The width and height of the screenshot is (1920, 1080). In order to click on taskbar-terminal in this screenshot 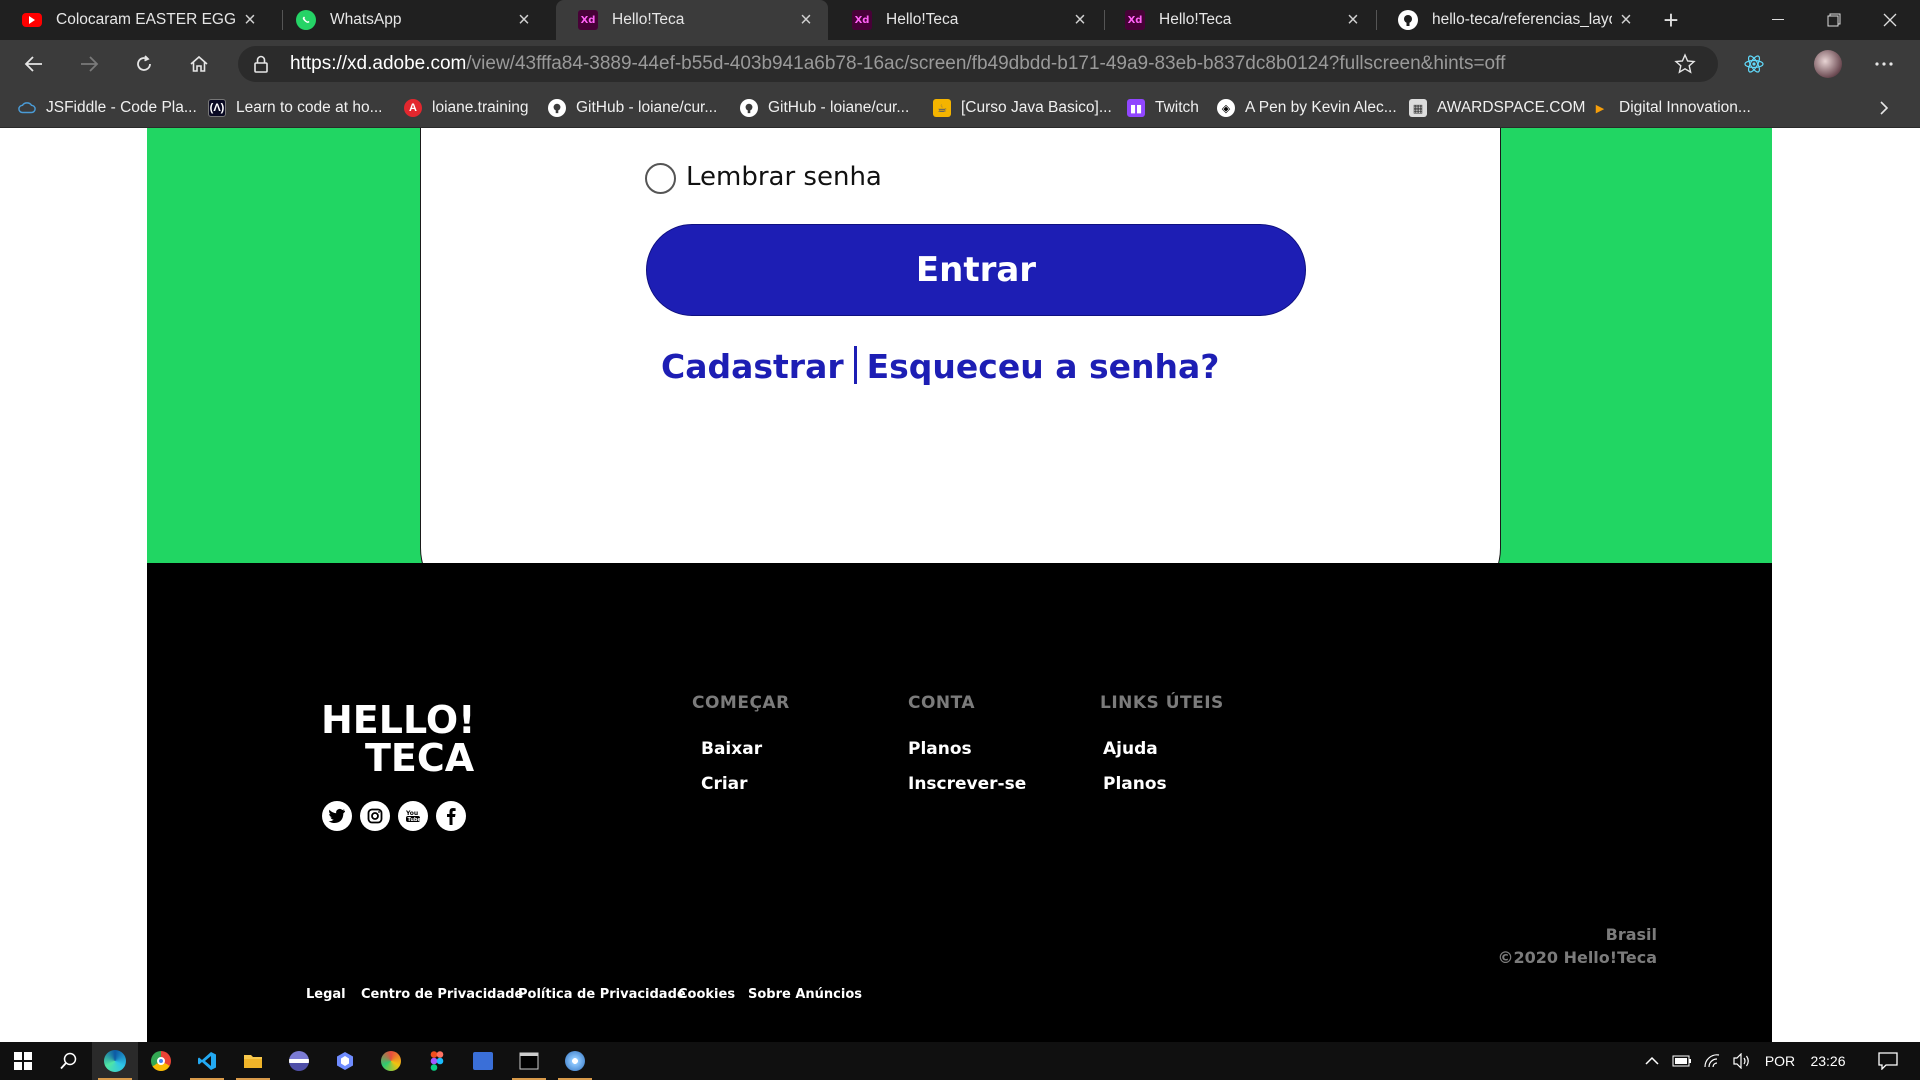, I will do `click(529, 1061)`.